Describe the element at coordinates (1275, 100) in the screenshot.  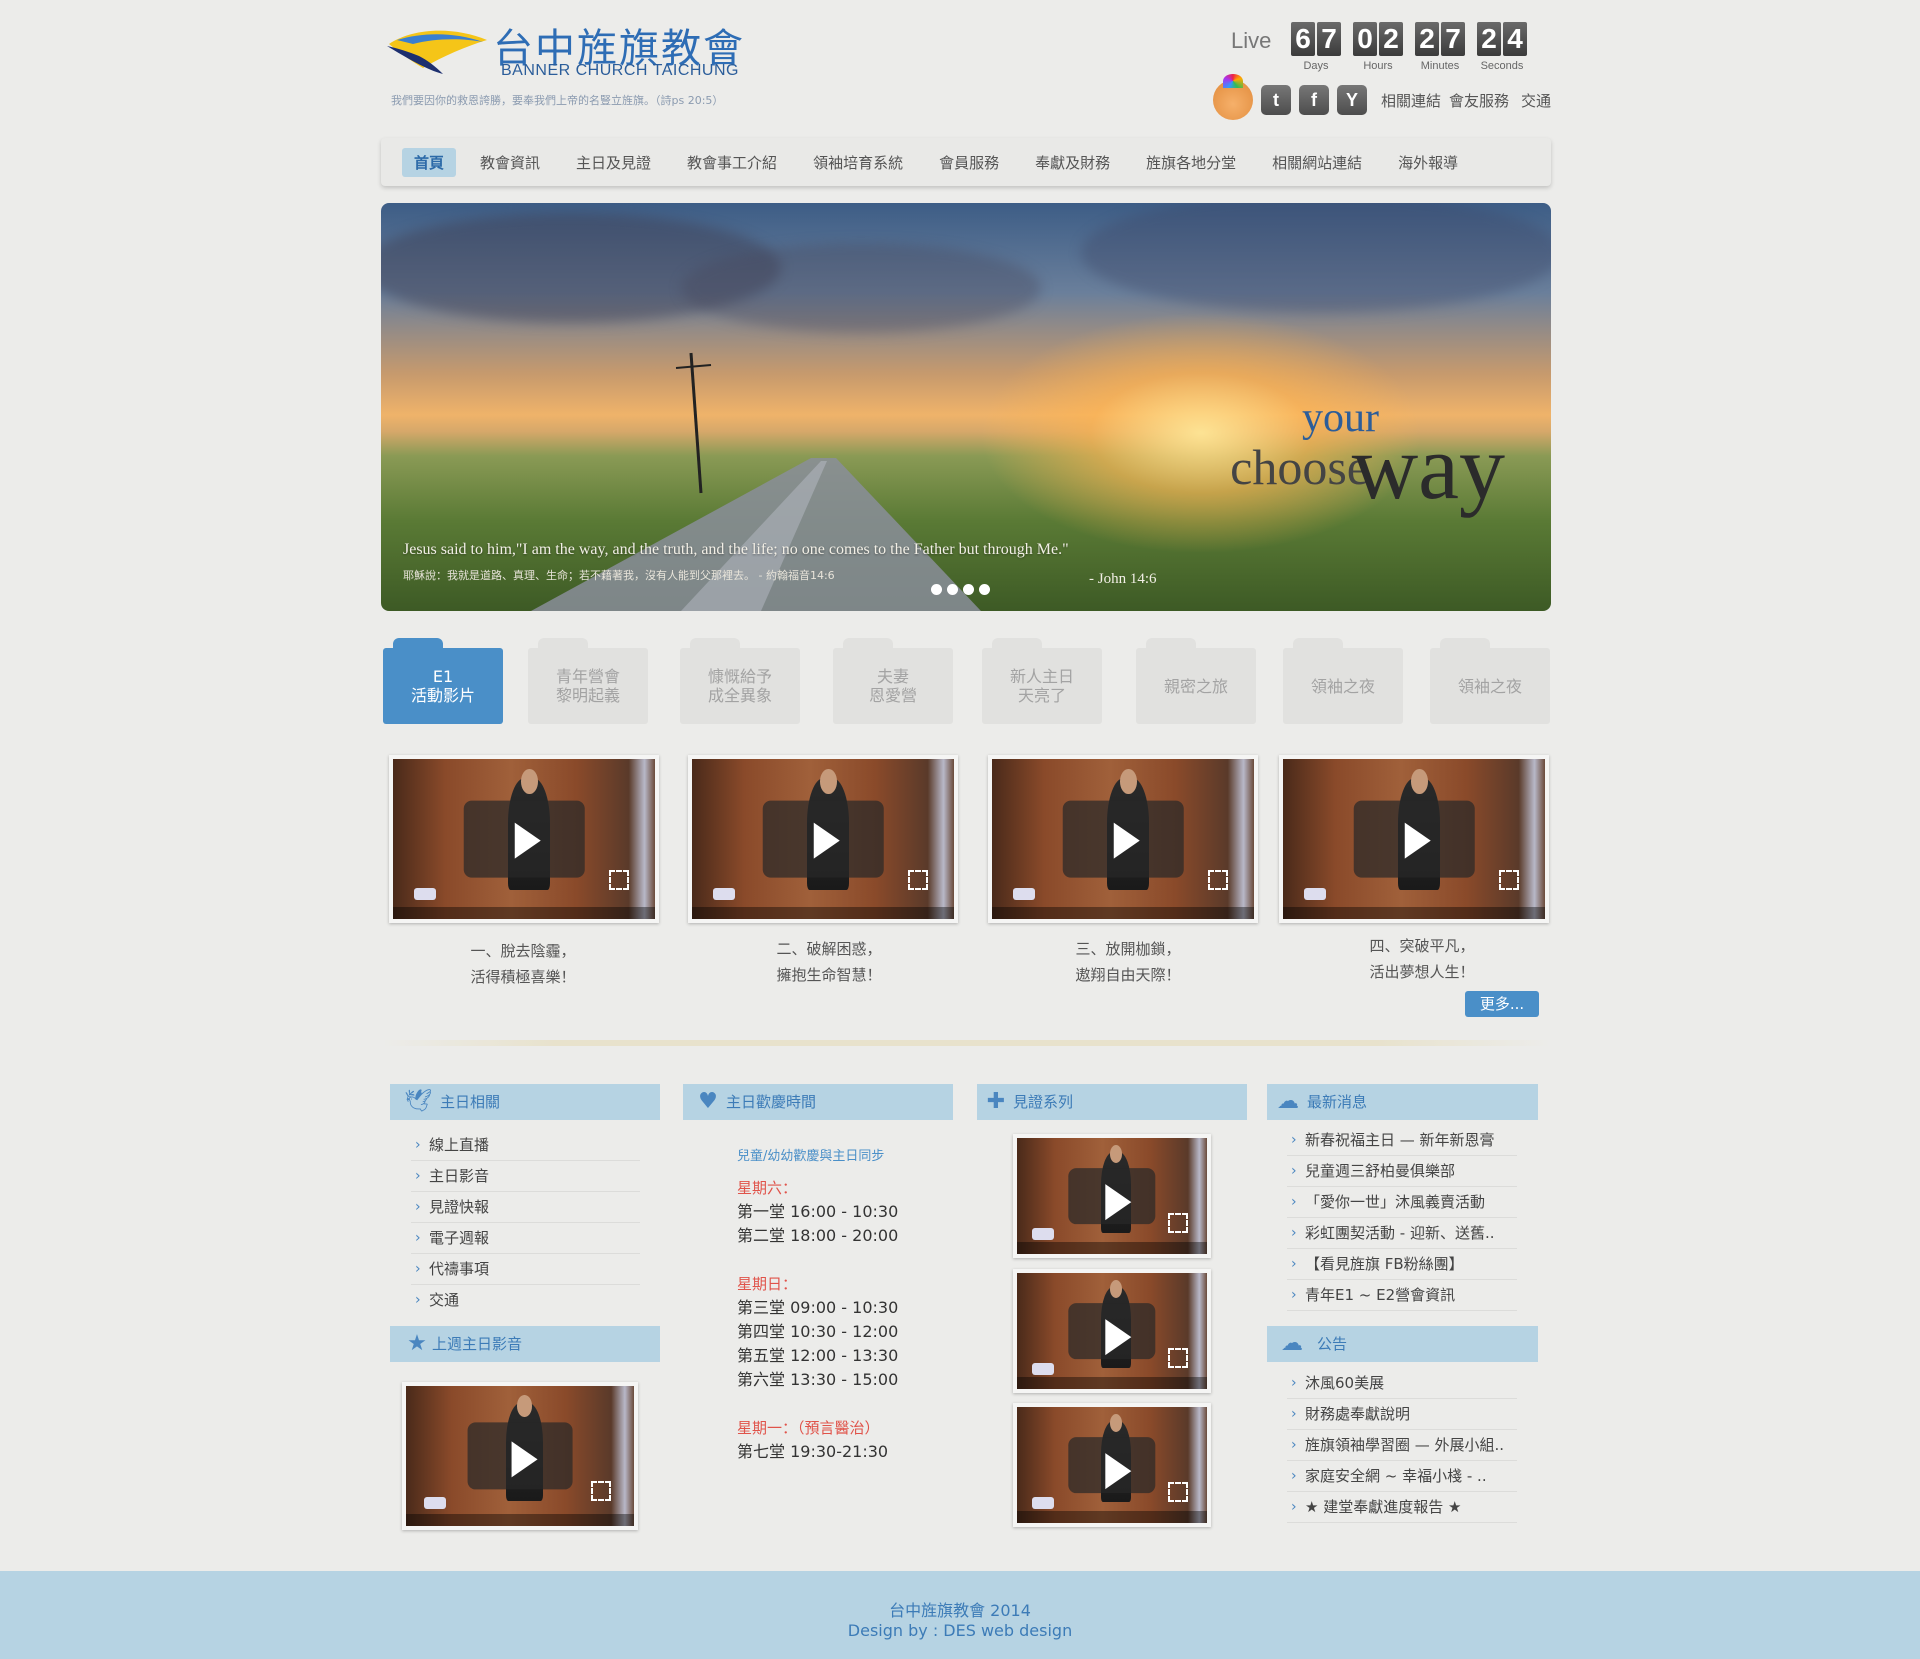
I see `twitter-icon: t` at that location.